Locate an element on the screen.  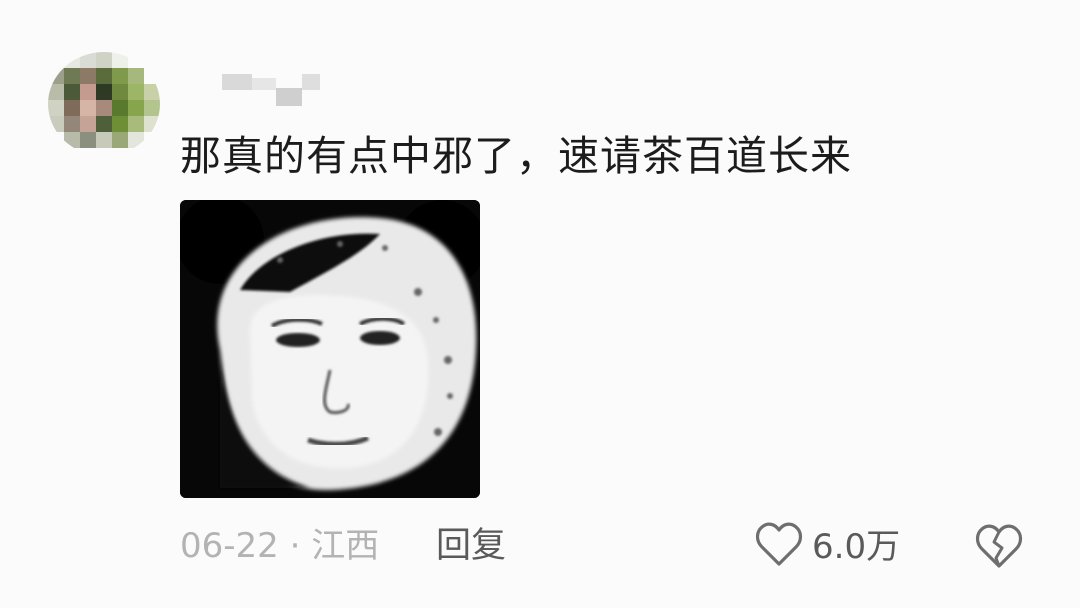
broken-heart-icon is located at coordinates (999, 549).